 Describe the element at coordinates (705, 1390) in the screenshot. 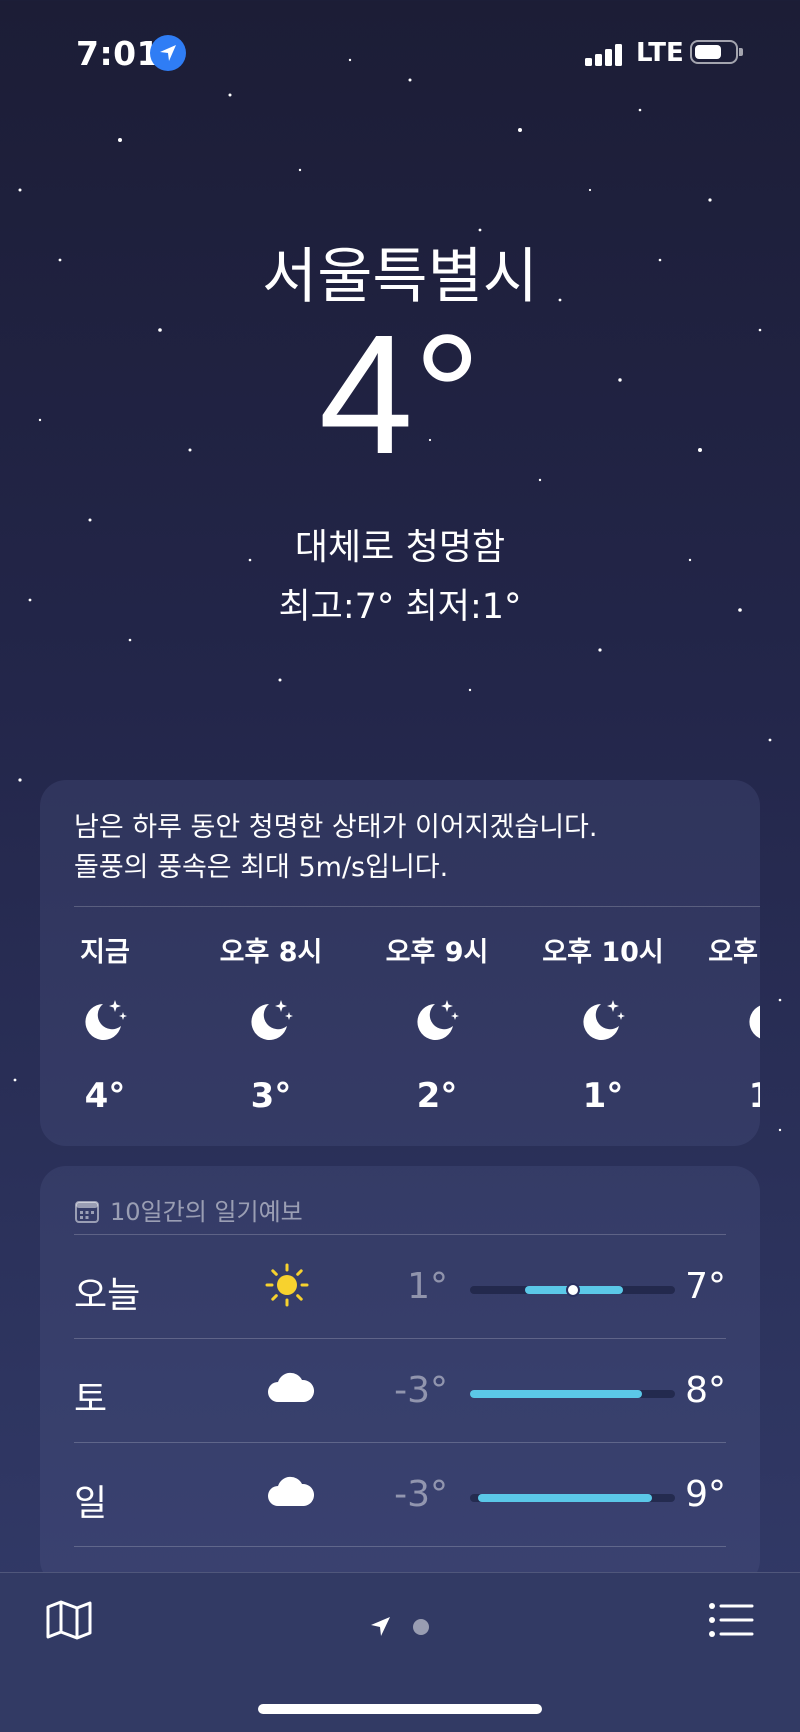

I see `day-high-temp: 8°` at that location.